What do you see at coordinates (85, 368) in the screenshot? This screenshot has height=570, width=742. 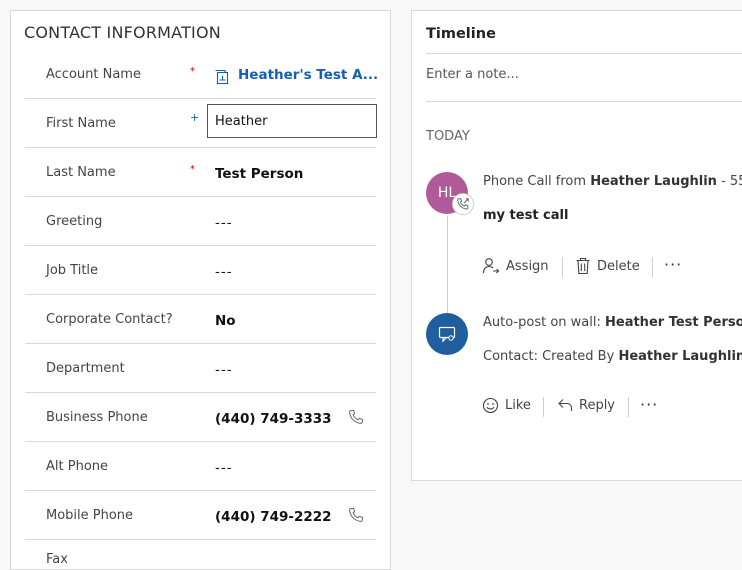 I see `field-label: Department` at bounding box center [85, 368].